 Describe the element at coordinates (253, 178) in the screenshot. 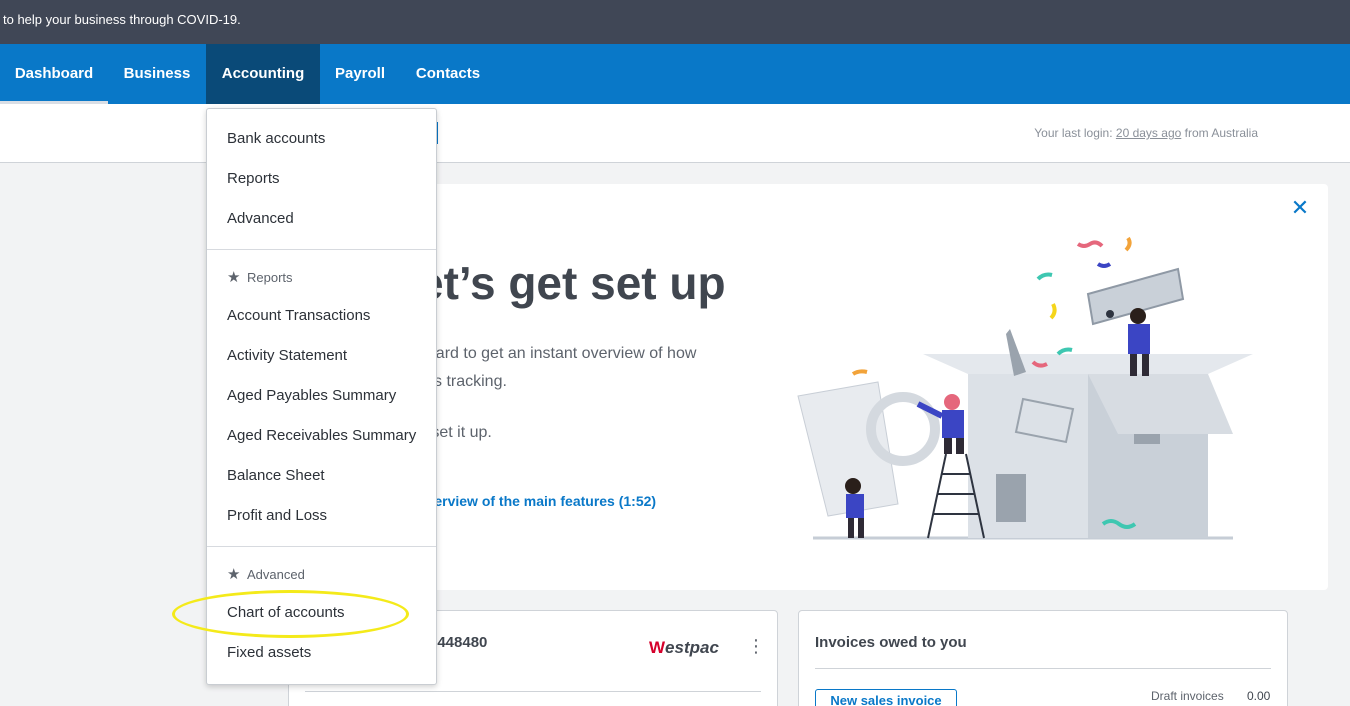

I see `menu-item-reports: Reports` at that location.